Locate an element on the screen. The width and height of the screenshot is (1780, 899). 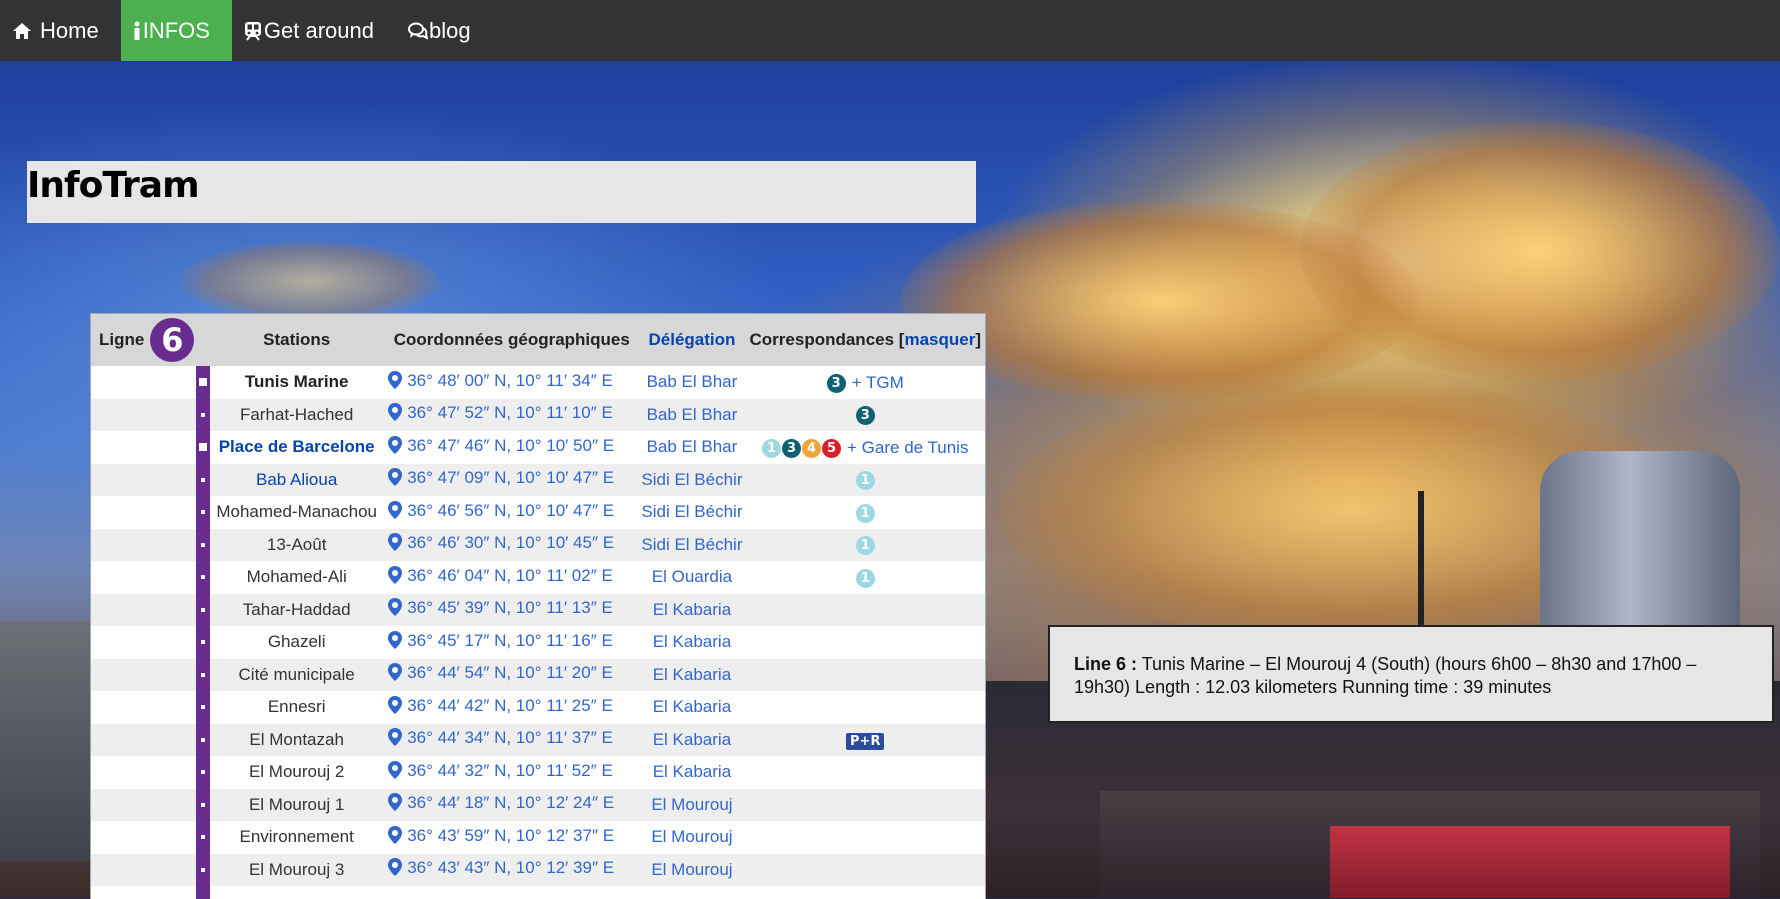
station-coordinates: 36° 44′ 54″ N, 10° 11′ 20″ E is located at coordinates (511, 675).